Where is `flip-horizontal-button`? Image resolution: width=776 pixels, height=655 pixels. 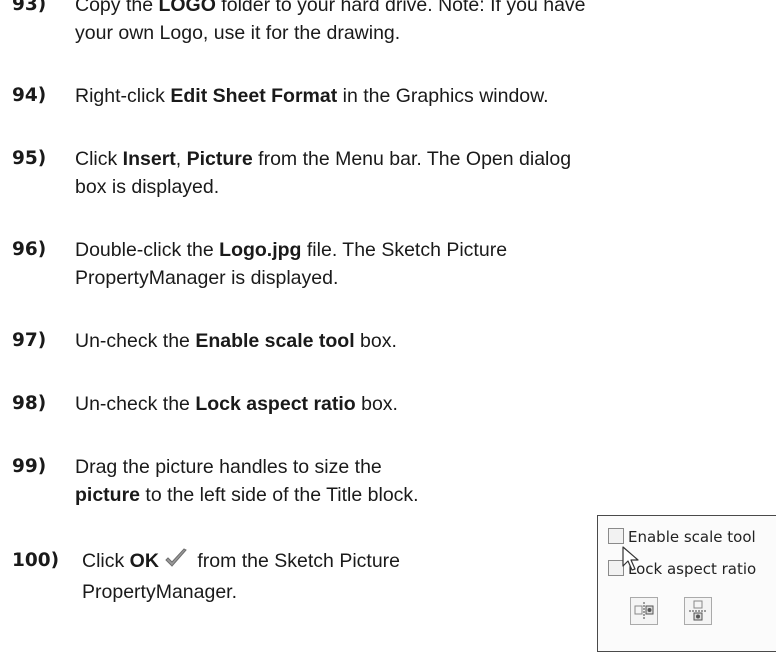
flip-horizontal-button is located at coordinates (644, 611).